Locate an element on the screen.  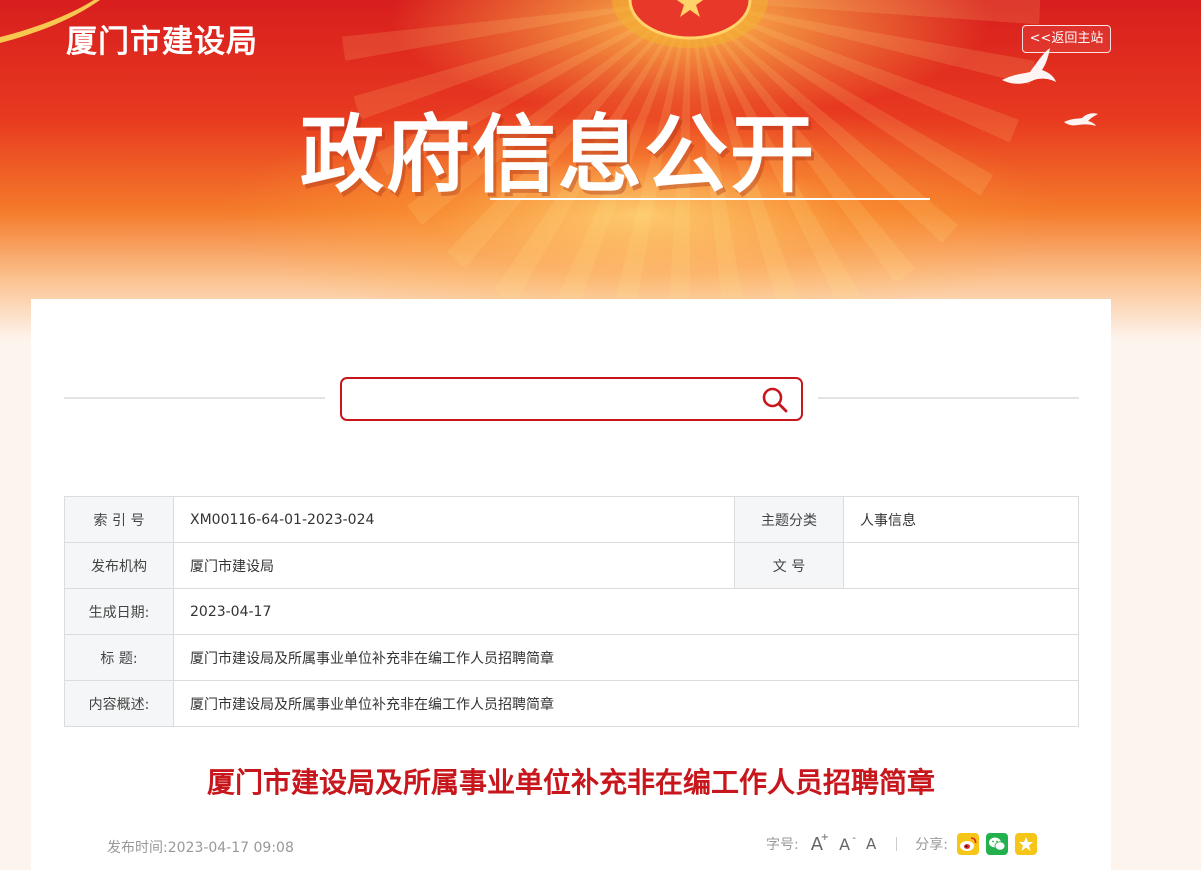
table-row: 索 引 号 XM00116-64-01-2023-024 主题分类 人事信息 is located at coordinates (571, 519).